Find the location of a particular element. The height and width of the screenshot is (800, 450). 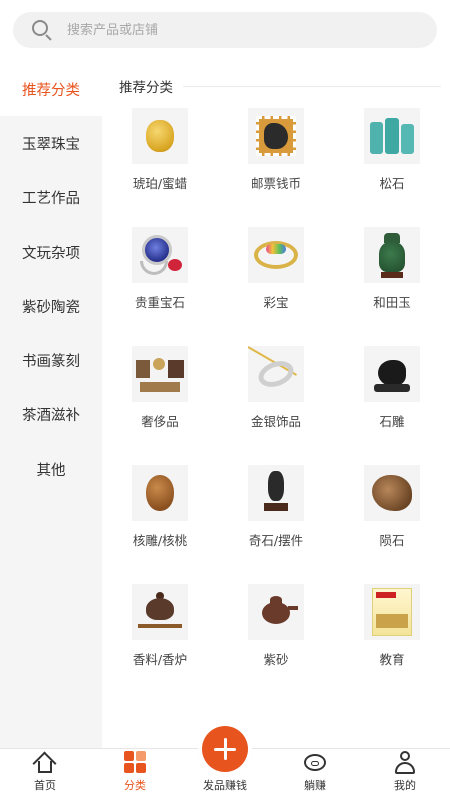

category-precious-gems: 贵重宝石 is located at coordinates (160, 286).